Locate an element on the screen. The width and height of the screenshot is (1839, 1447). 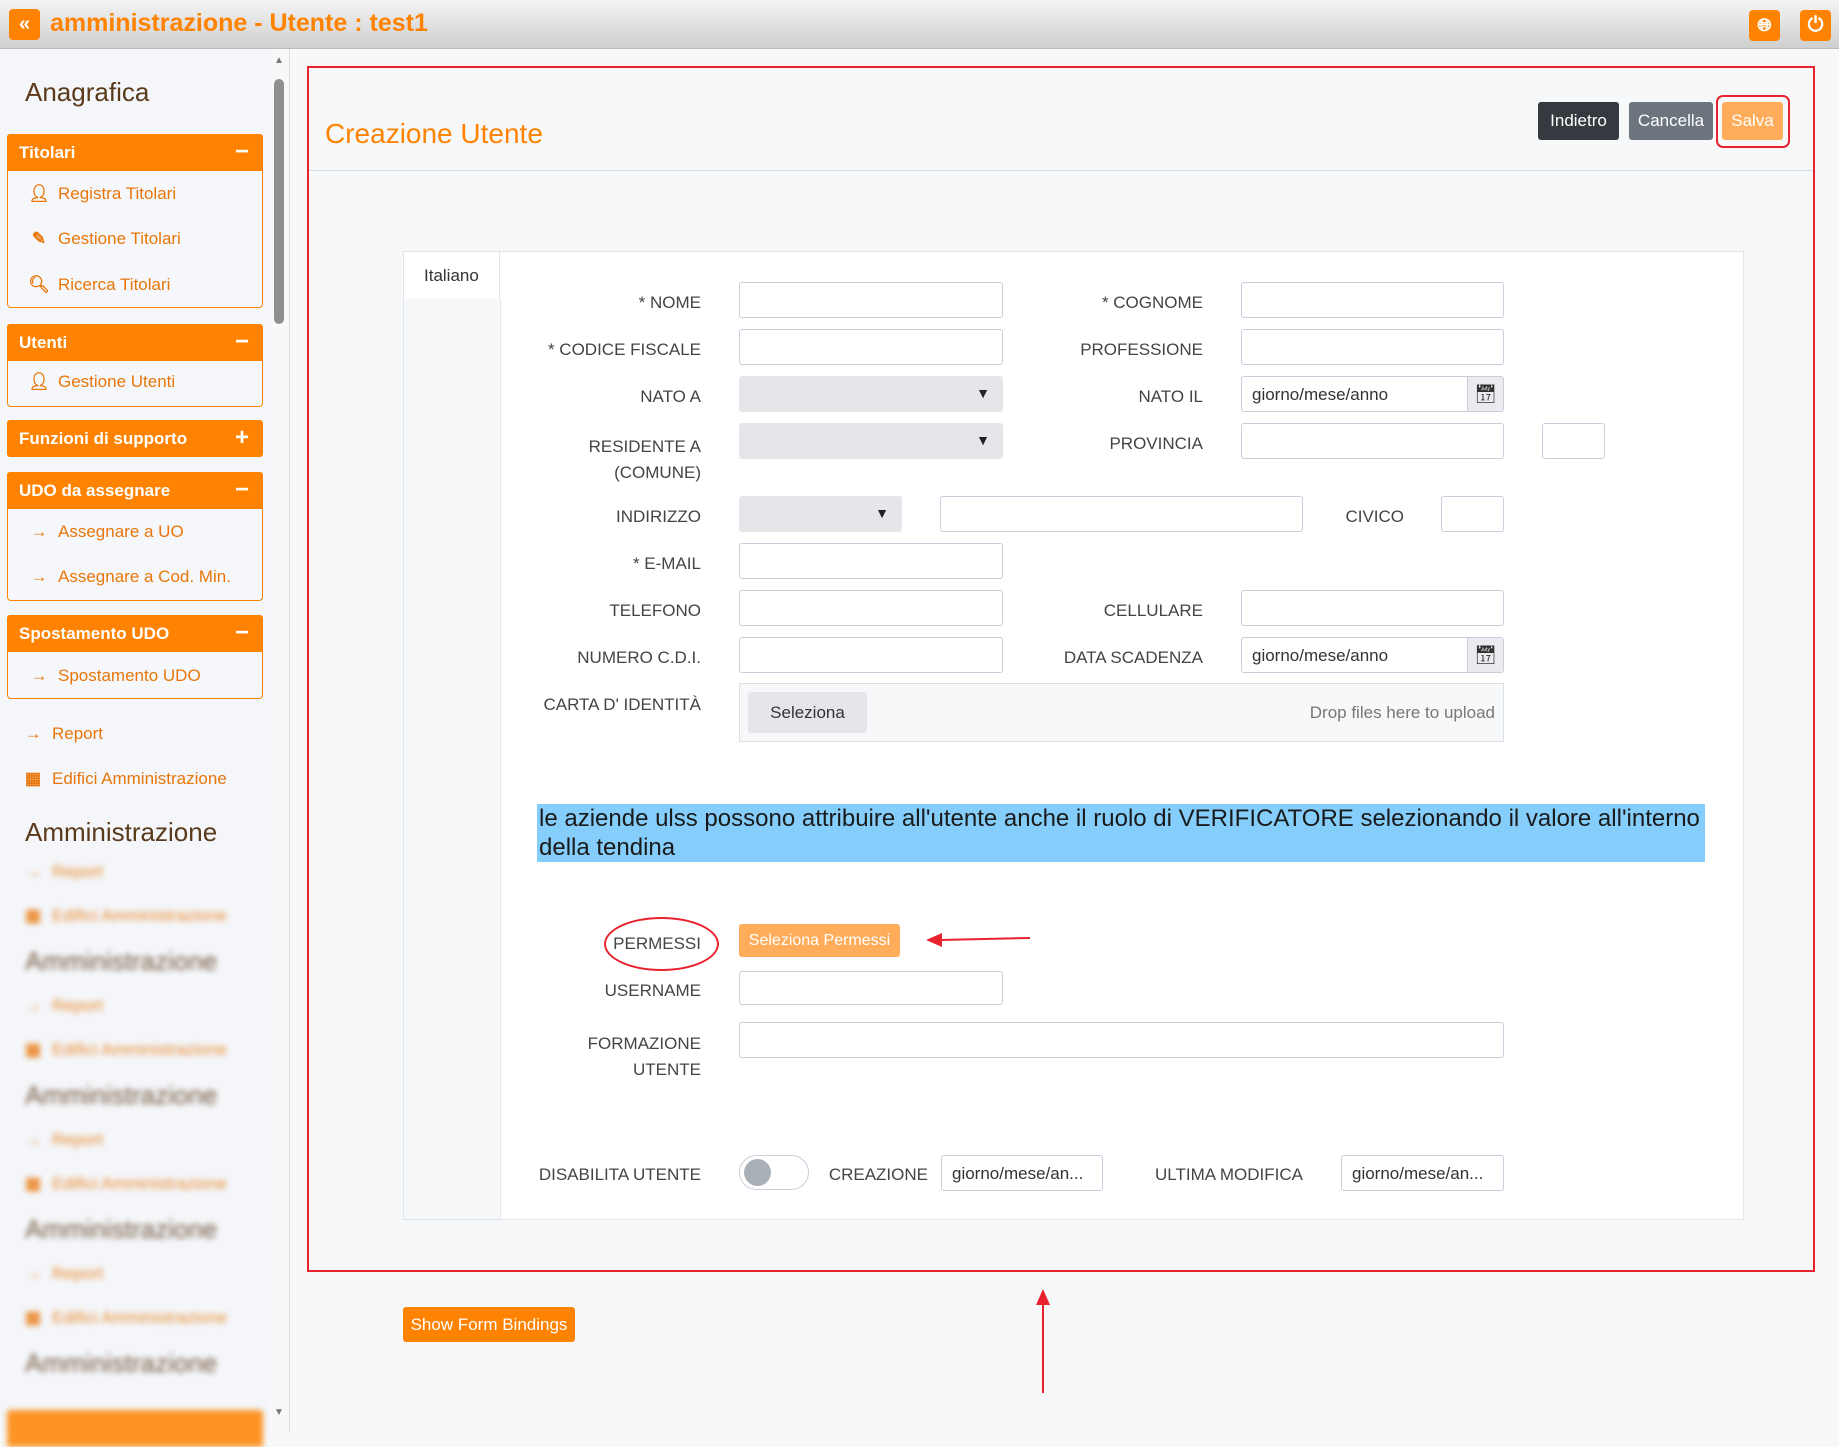
logout-button: ⏻ is located at coordinates (1815, 25).